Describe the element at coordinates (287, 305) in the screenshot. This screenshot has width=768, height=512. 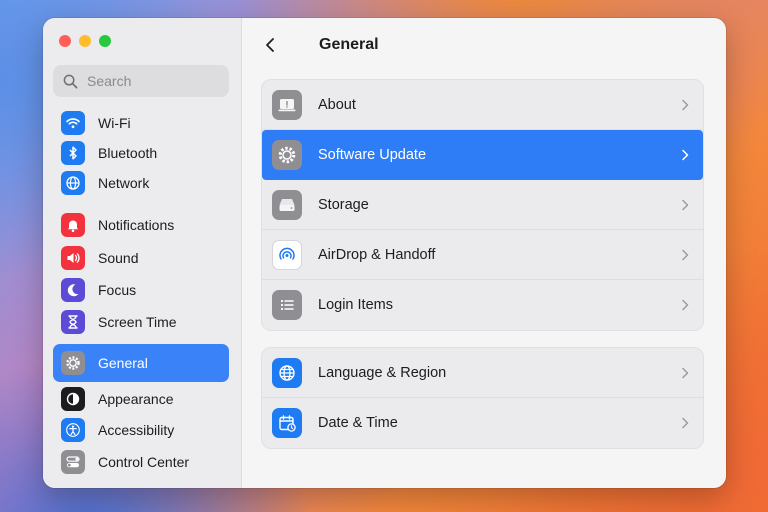
I see `list-icon` at that location.